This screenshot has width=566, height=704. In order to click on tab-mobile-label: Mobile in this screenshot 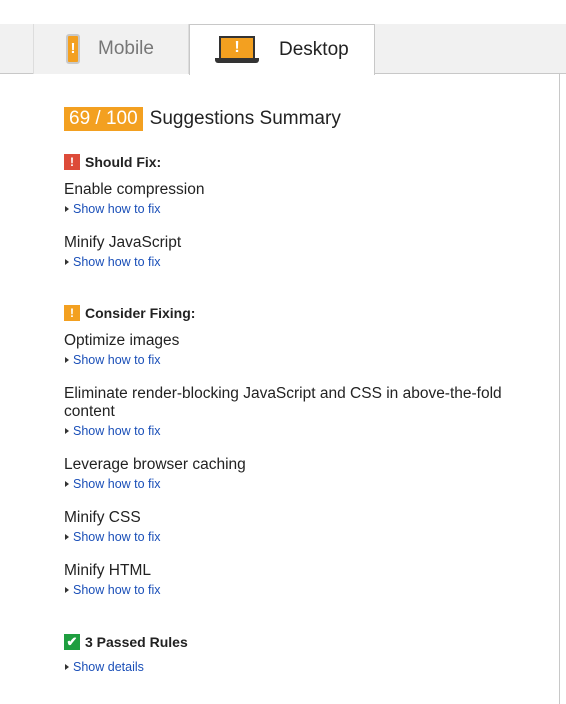, I will do `click(126, 48)`.